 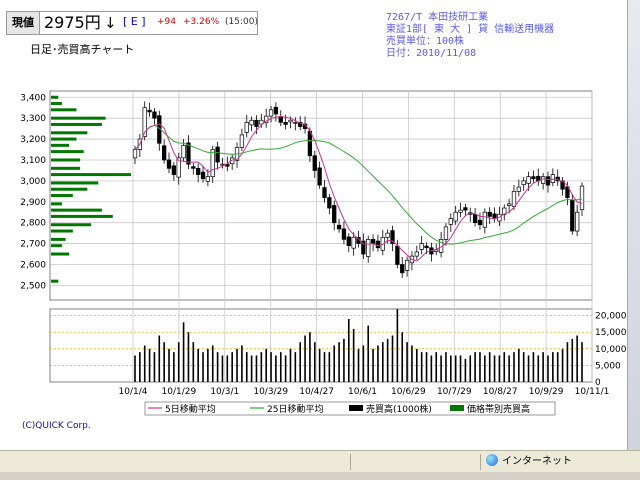 What do you see at coordinates (399, 409) in the screenshot?
I see `legend-label: 売買高(1000株)` at bounding box center [399, 409].